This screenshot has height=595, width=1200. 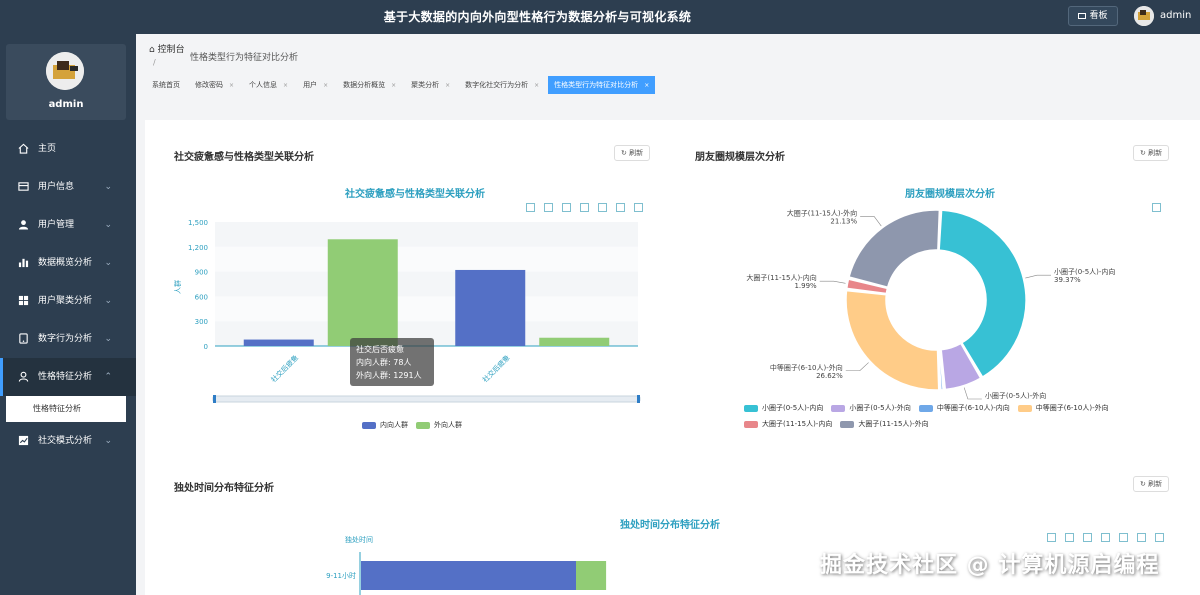 What do you see at coordinates (23, 186) in the screenshot?
I see `id-card-icon` at bounding box center [23, 186].